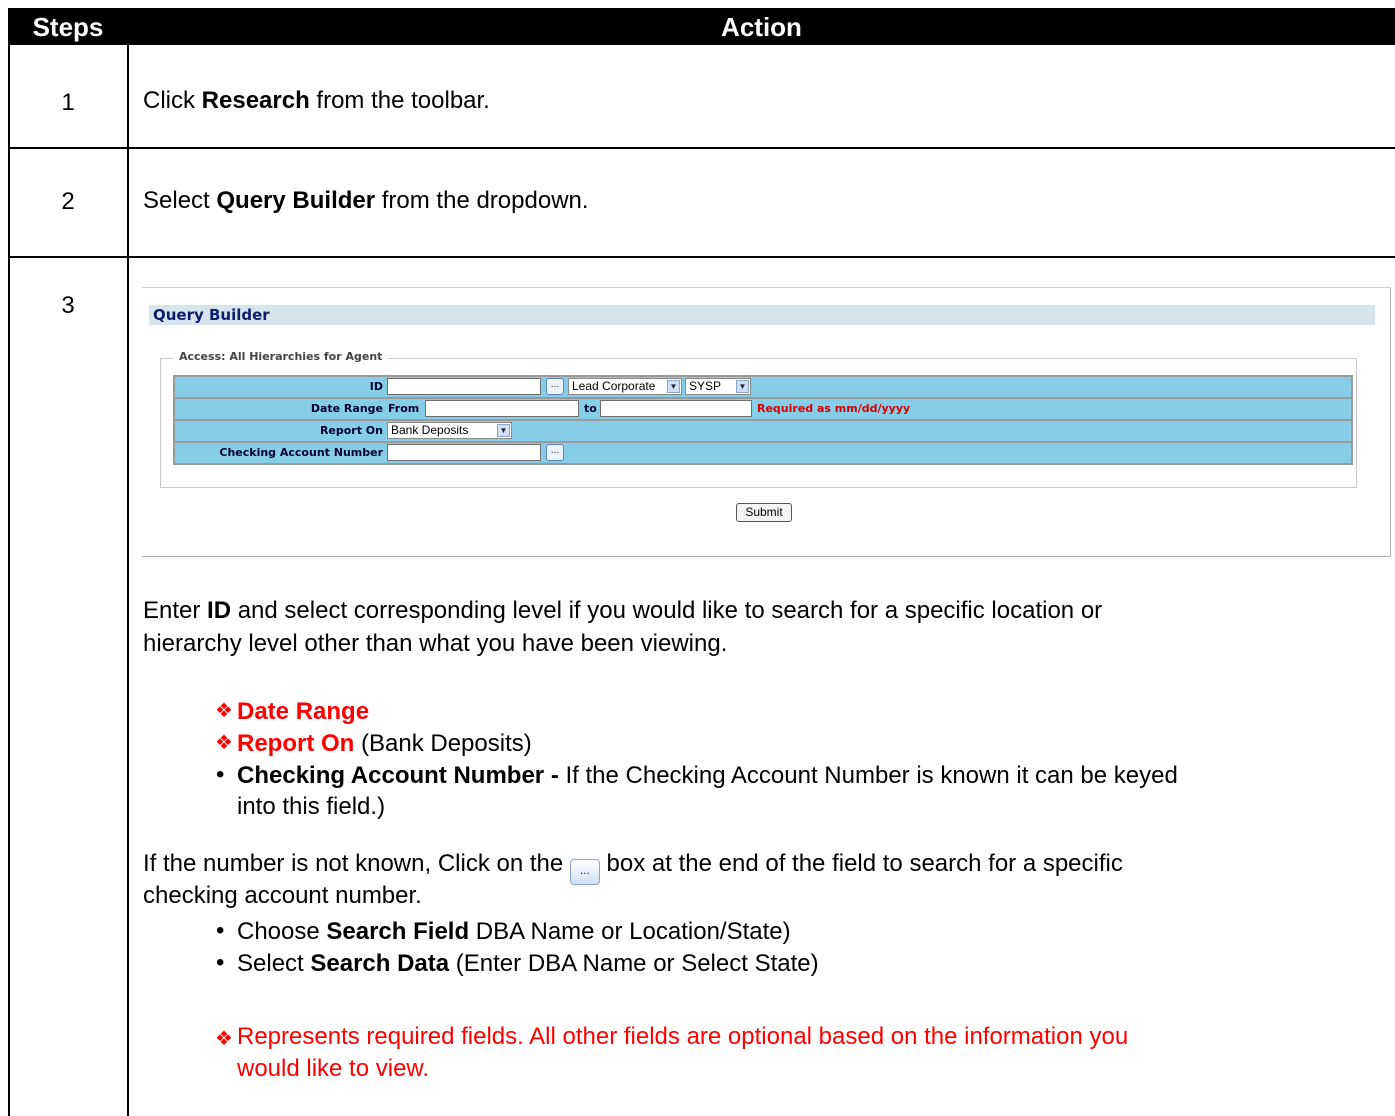 This screenshot has width=1395, height=1116. I want to click on system-select: SYSP ▼, so click(718, 386).